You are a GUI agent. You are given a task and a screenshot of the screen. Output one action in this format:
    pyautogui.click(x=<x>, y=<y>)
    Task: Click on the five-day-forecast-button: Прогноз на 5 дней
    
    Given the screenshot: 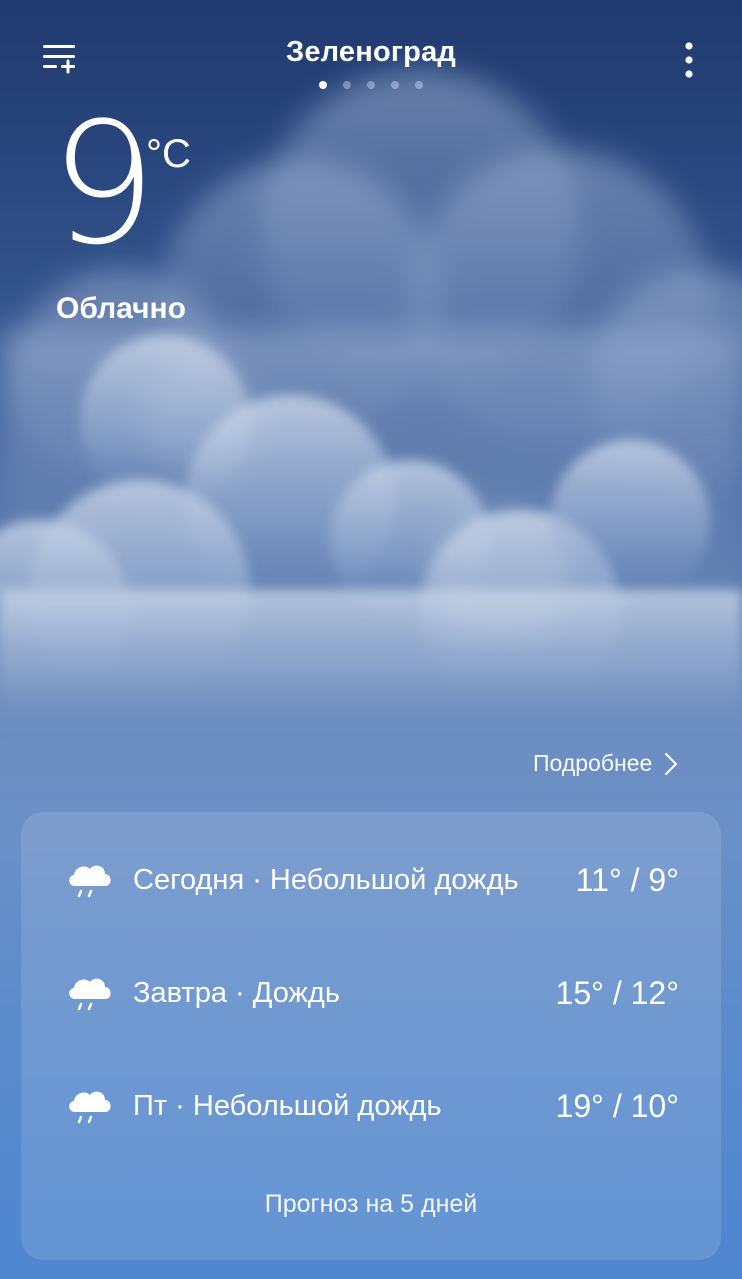 What is the action you would take?
    pyautogui.click(x=371, y=1204)
    